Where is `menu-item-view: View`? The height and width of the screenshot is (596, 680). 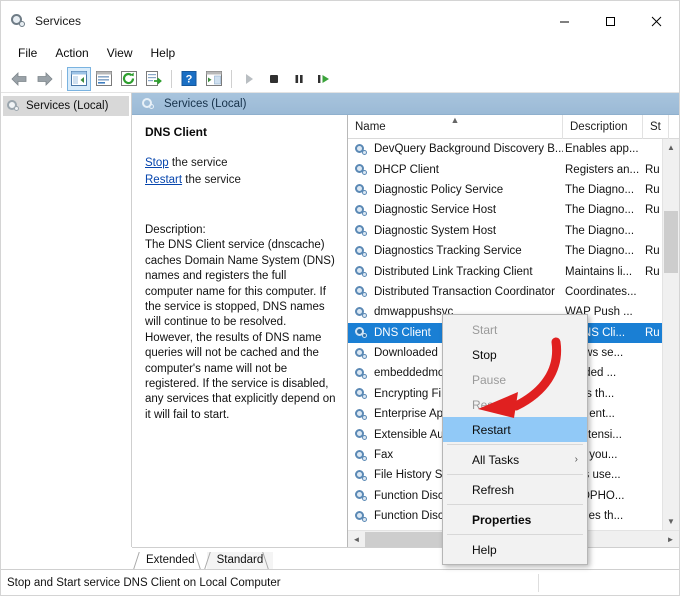 menu-item-view: View is located at coordinates (120, 53).